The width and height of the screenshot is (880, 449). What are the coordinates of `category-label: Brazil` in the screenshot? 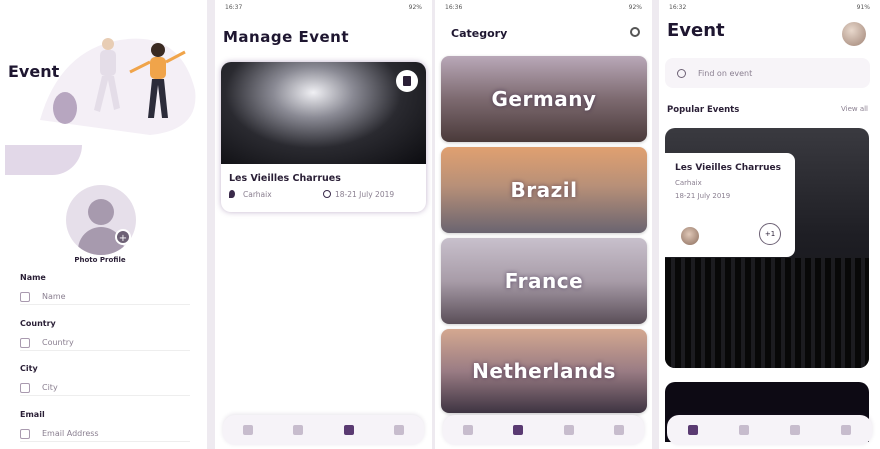 It's located at (544, 190).